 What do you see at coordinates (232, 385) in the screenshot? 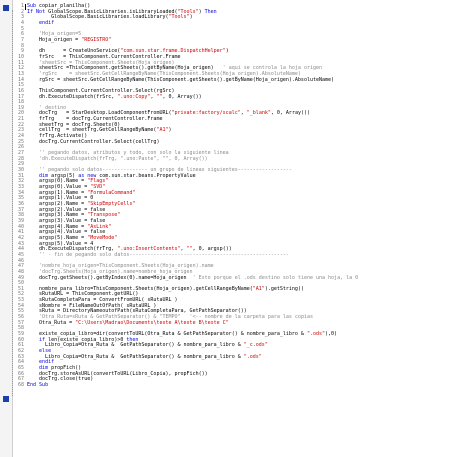
I see `code-line: 68 End Sub` at bounding box center [232, 385].